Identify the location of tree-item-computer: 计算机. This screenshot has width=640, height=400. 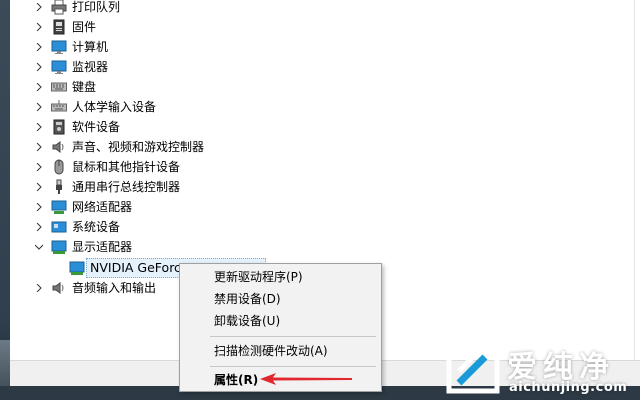
(200, 47).